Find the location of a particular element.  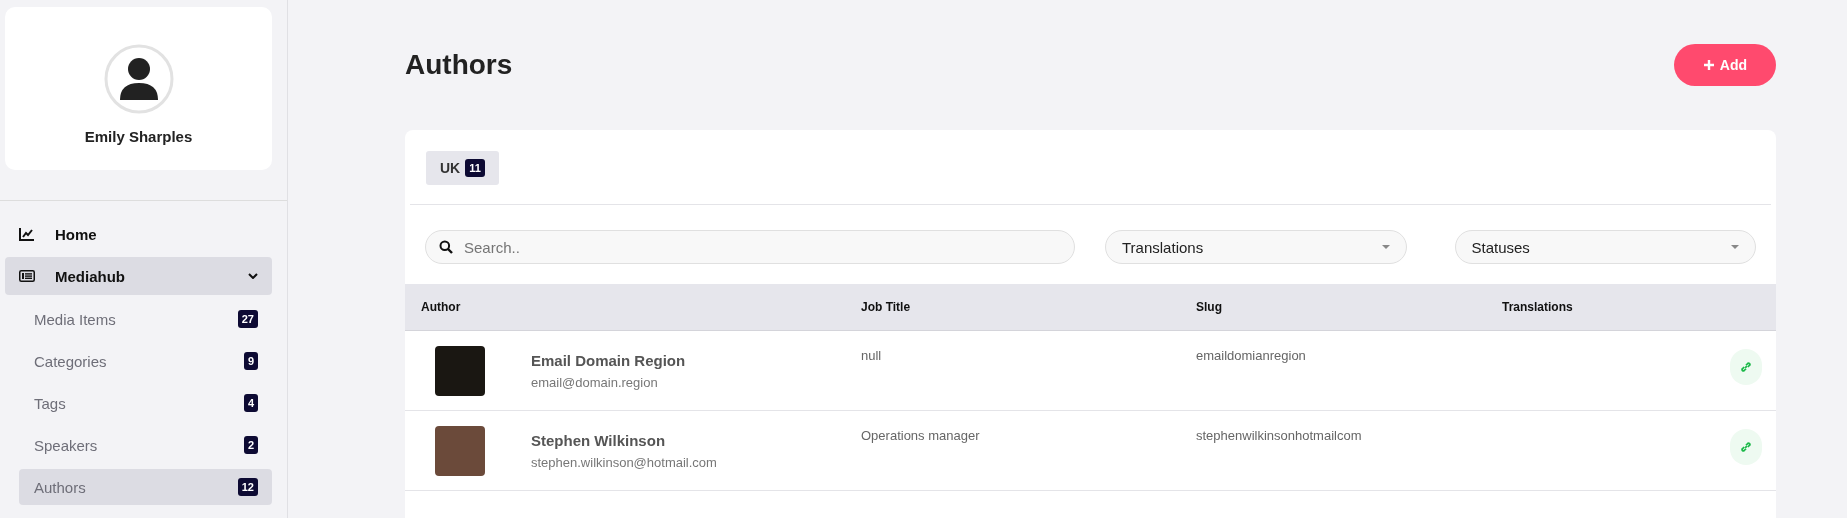

plus-icon is located at coordinates (1708, 65).